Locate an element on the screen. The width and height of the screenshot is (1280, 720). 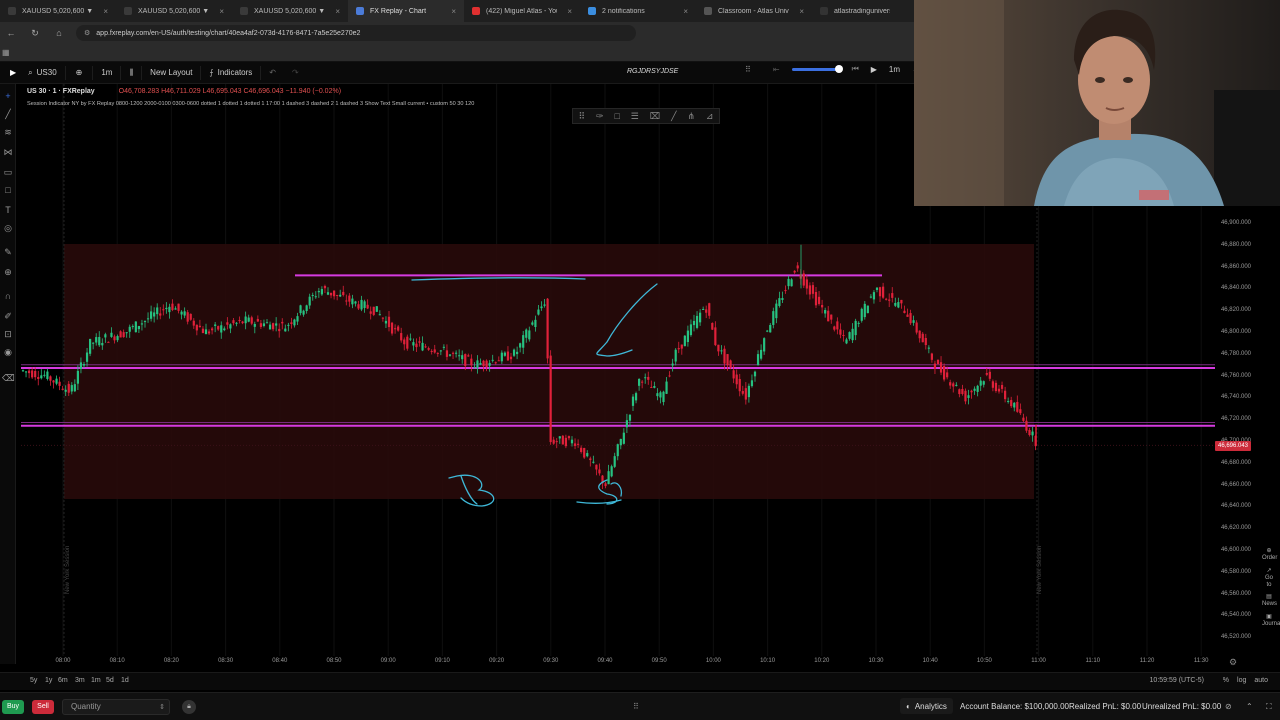
time-tick-label: 10:50 is located at coordinates (984, 661).